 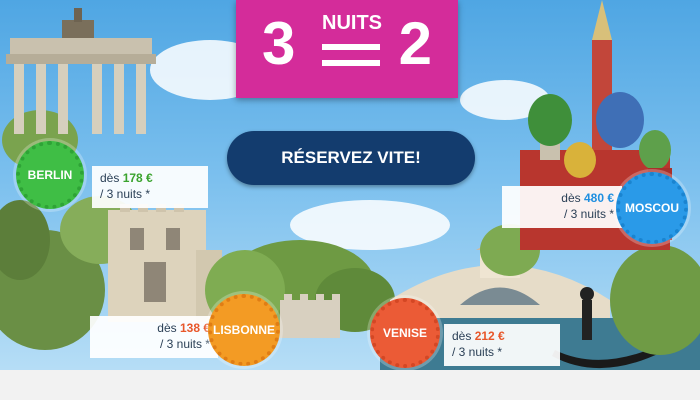 What do you see at coordinates (125, 194) in the screenshot?
I see `berlin-nights: / 3 nuits *` at bounding box center [125, 194].